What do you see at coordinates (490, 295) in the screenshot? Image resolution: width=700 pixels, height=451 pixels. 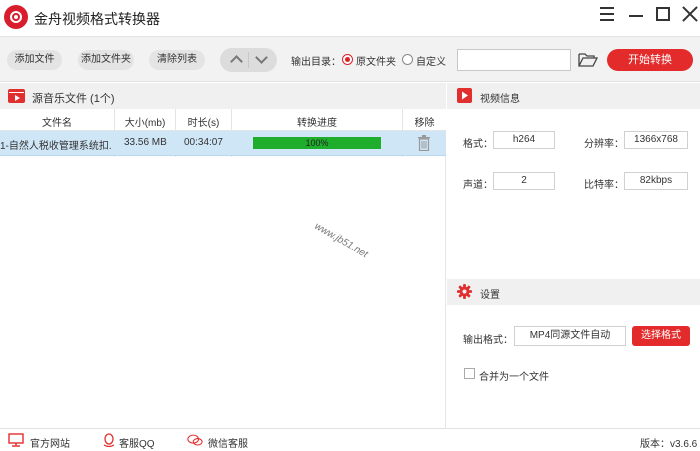 I see `settings-title: 设置` at bounding box center [490, 295].